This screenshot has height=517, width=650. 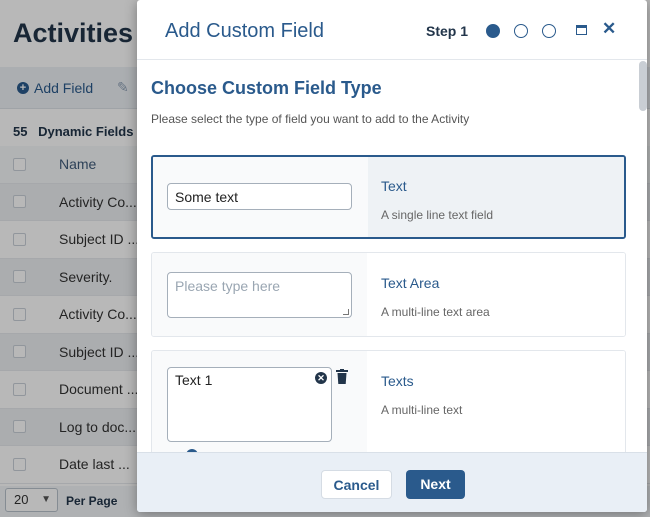 What do you see at coordinates (249, 404) in the screenshot?
I see `example-texts-input: Text 1` at bounding box center [249, 404].